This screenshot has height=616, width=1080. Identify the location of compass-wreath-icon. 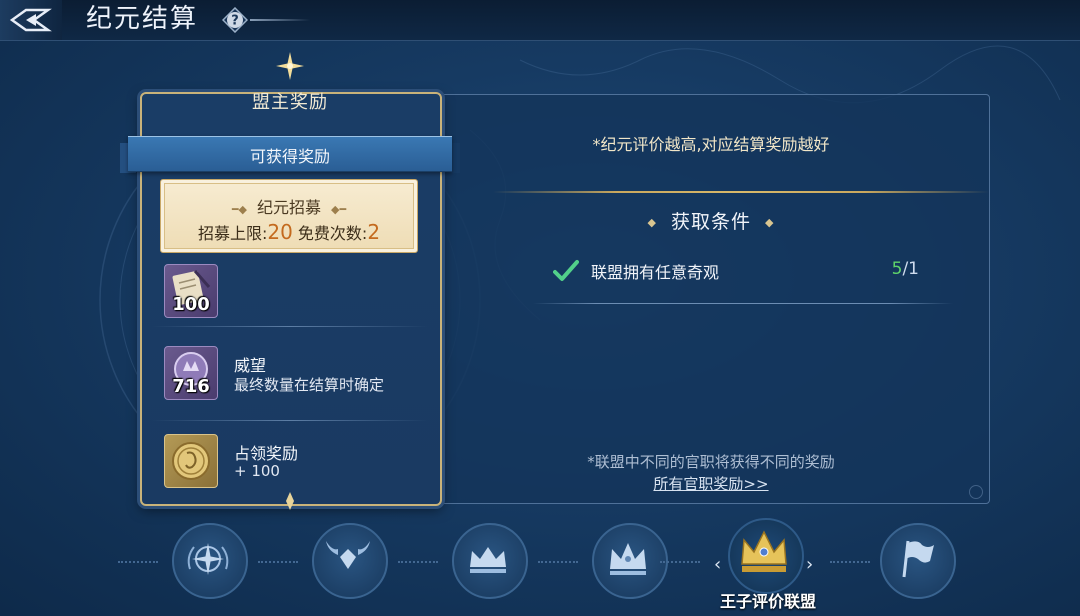
(208, 559).